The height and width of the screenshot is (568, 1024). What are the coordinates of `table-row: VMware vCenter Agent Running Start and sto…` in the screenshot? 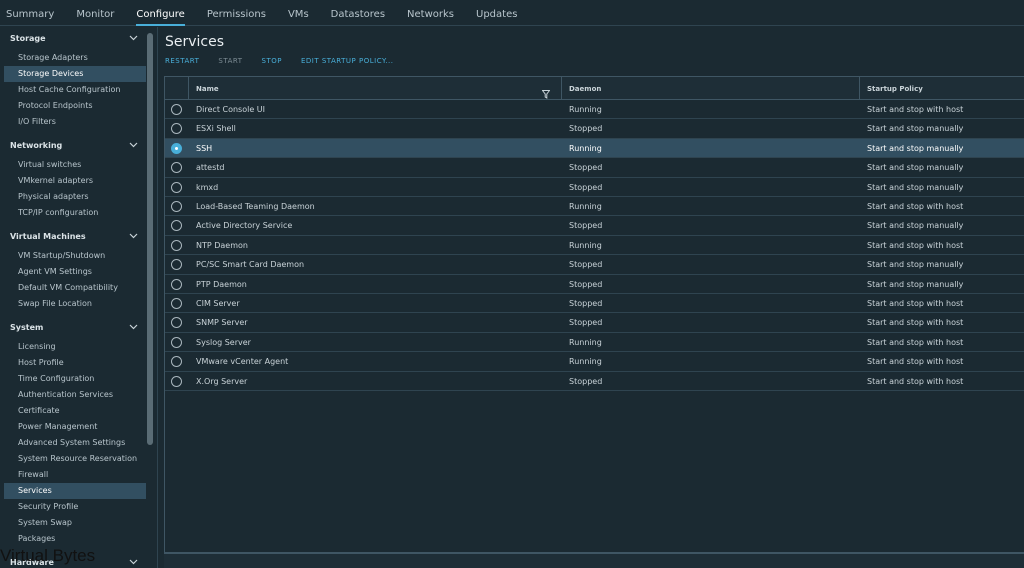 It's located at (594, 362).